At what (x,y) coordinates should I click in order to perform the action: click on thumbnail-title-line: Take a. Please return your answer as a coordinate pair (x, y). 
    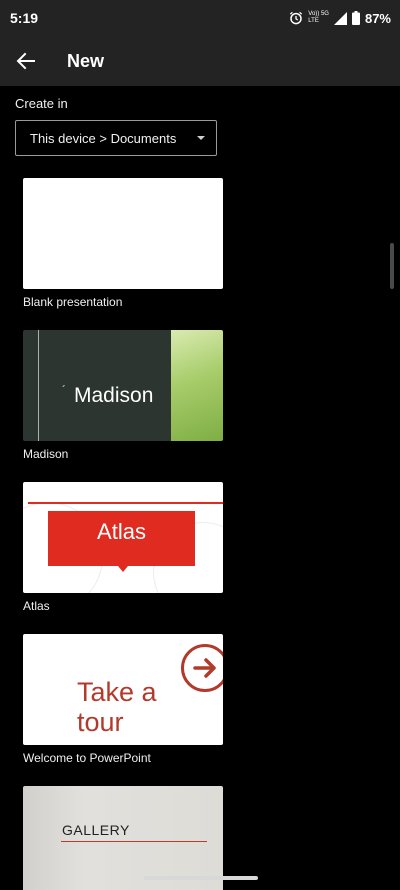
    Looking at the image, I should click on (117, 692).